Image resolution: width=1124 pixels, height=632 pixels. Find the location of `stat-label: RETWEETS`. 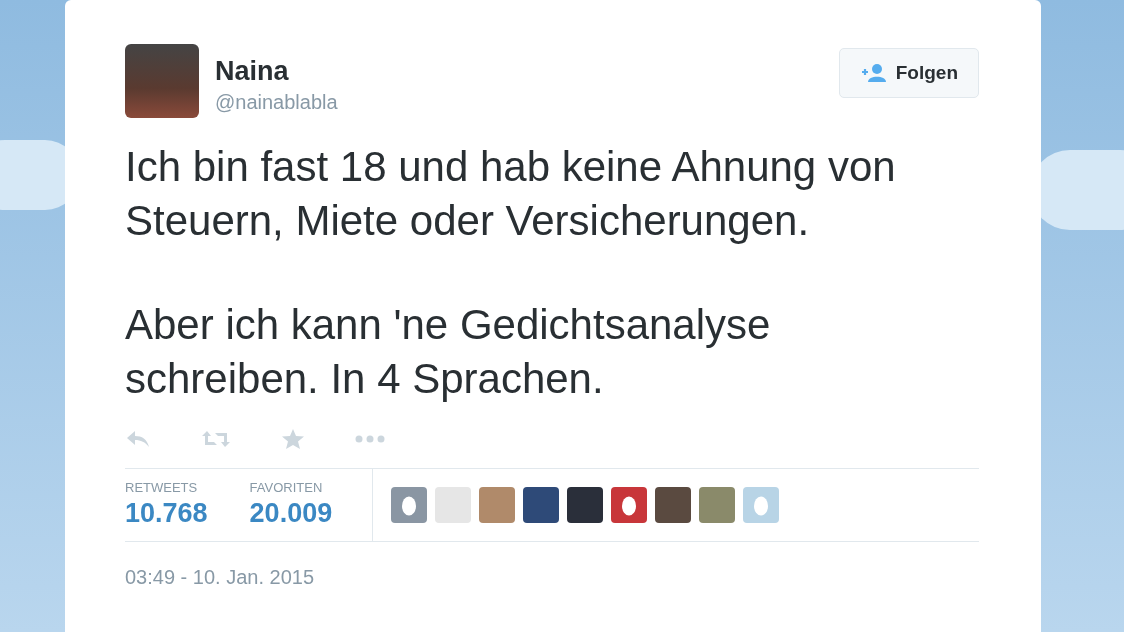

stat-label: RETWEETS is located at coordinates (162, 487).